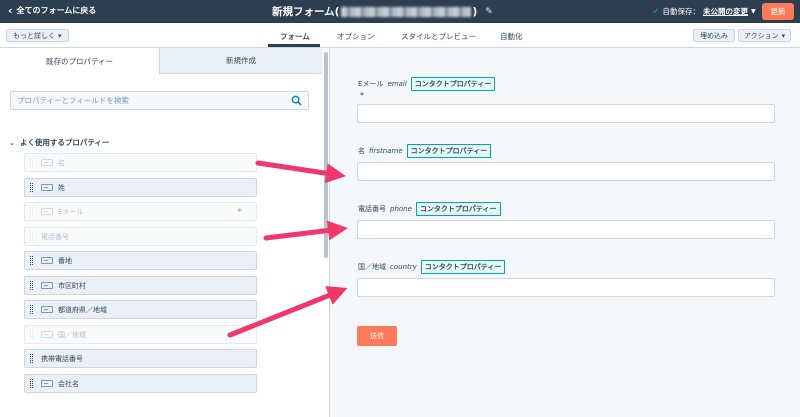 This screenshot has width=800, height=417. I want to click on back-label: 全てのフォームに戻る, so click(56, 10).